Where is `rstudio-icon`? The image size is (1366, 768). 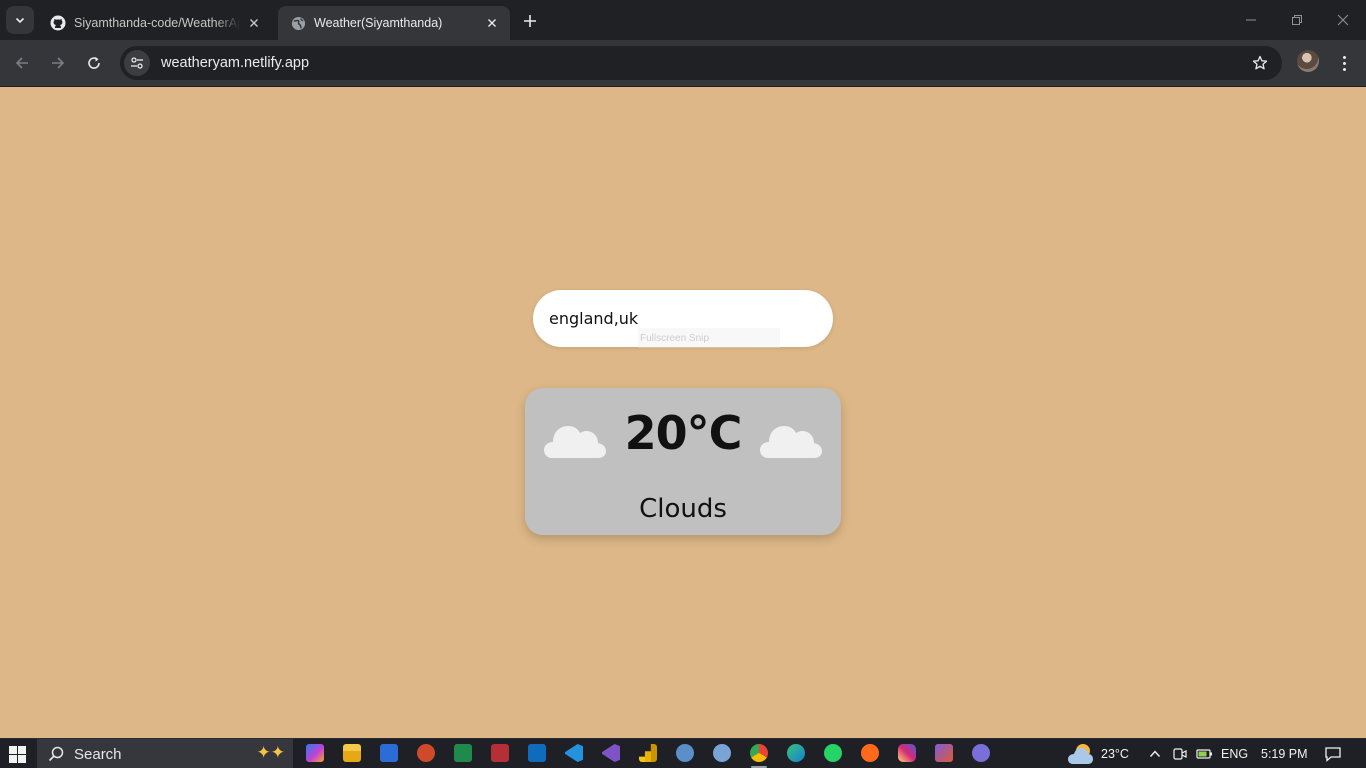
rstudio-icon is located at coordinates (685, 753).